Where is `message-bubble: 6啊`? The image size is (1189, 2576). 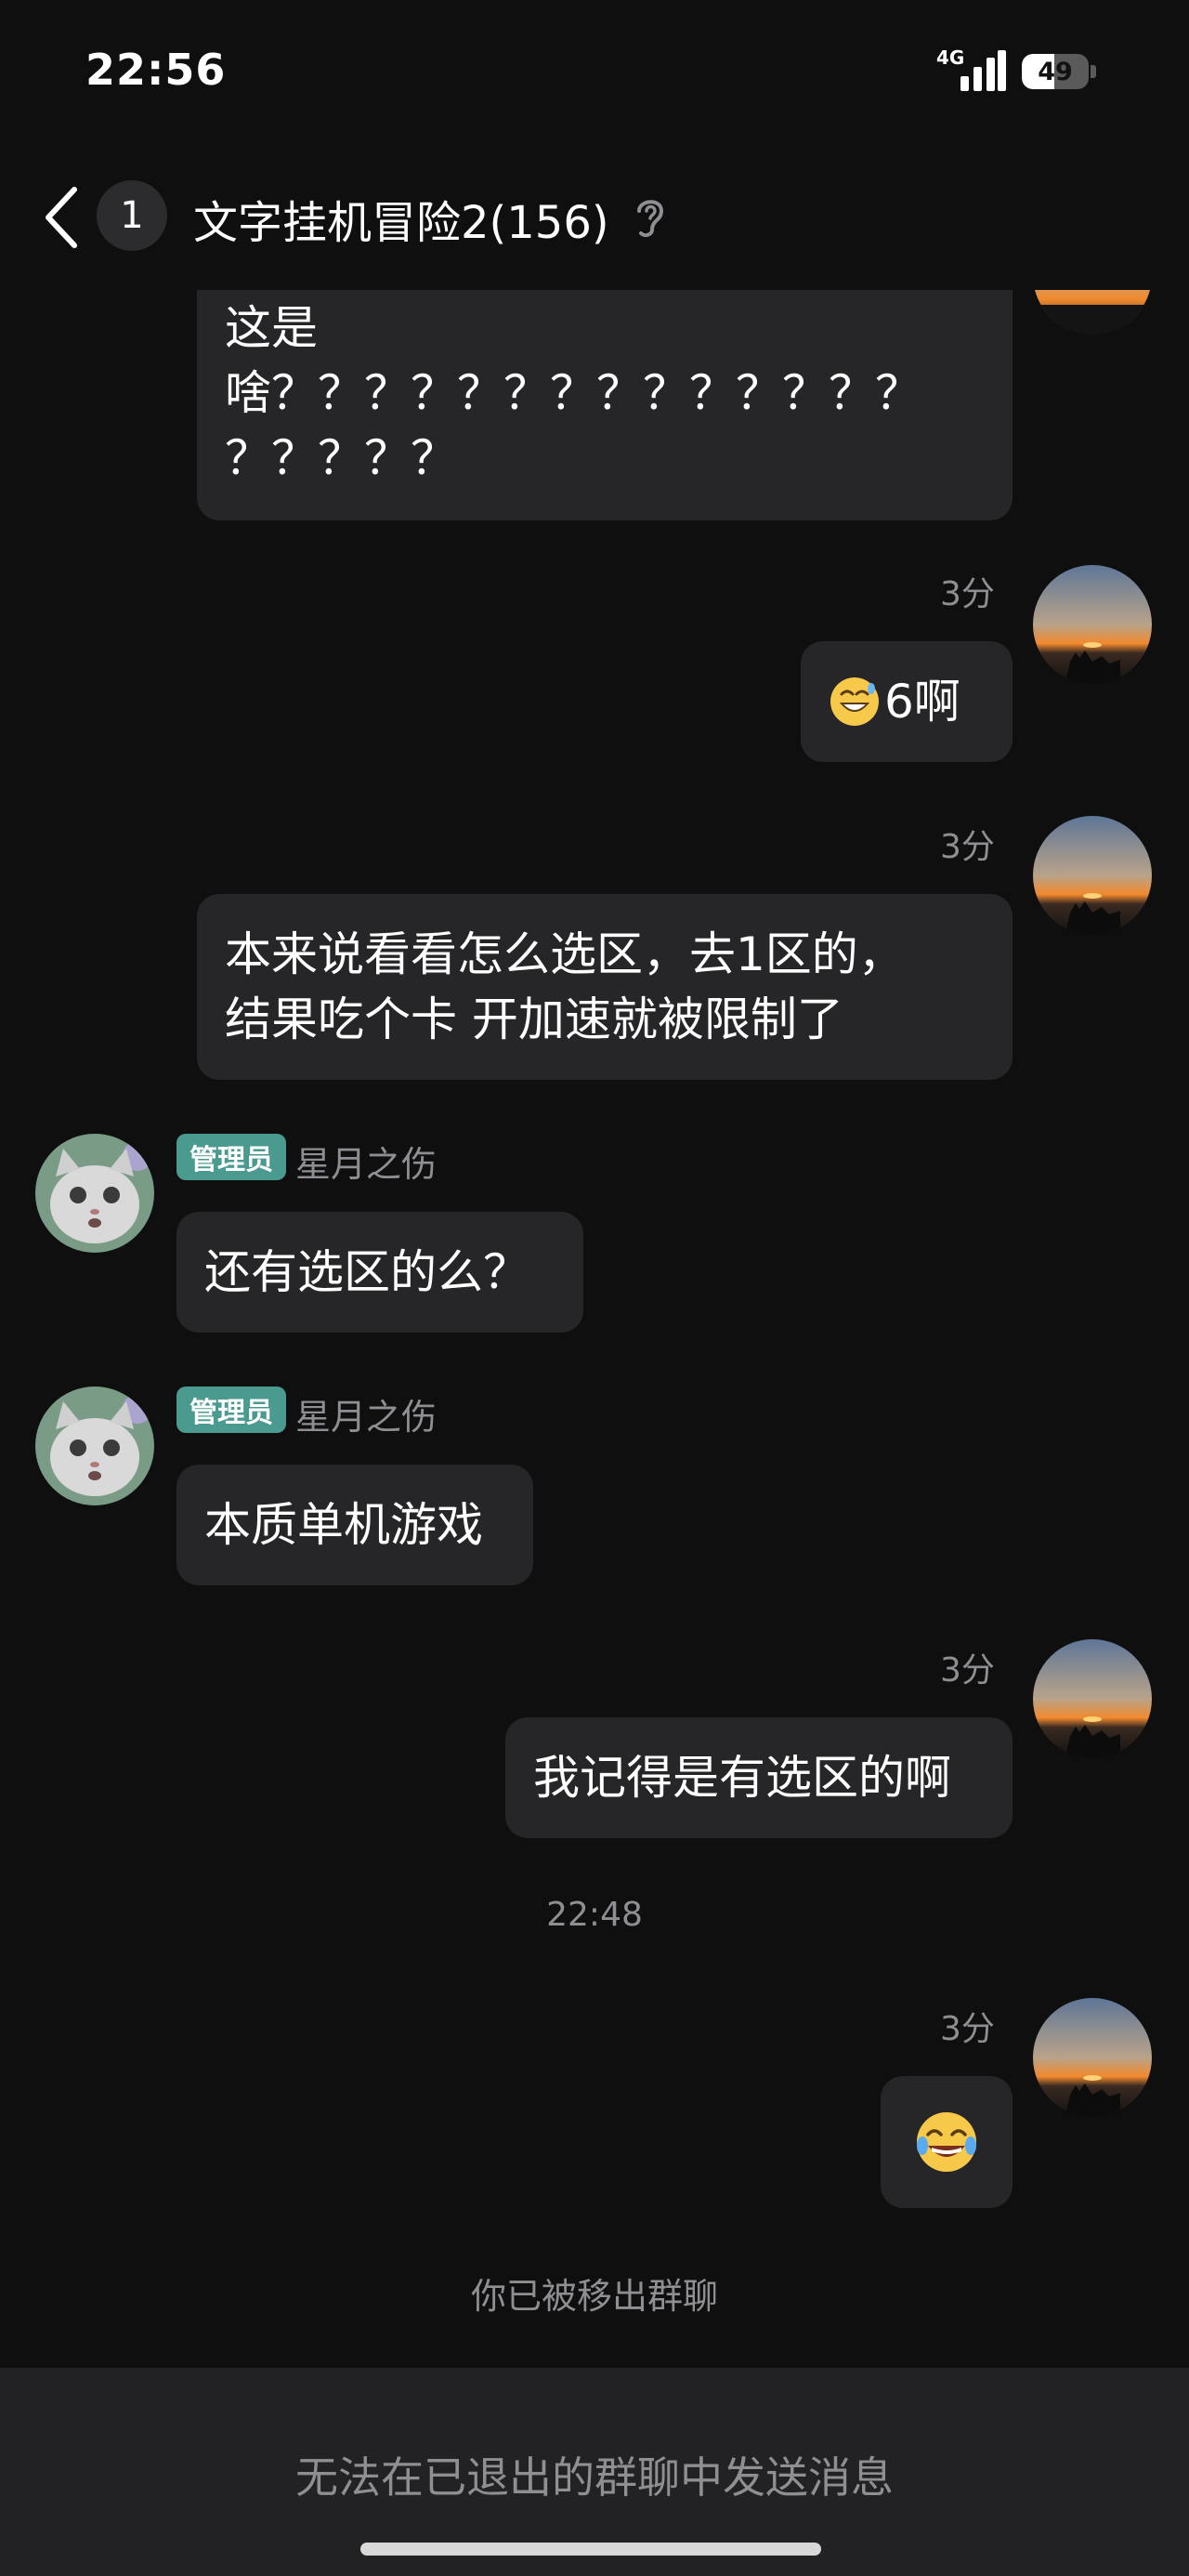 message-bubble: 6啊 is located at coordinates (907, 701).